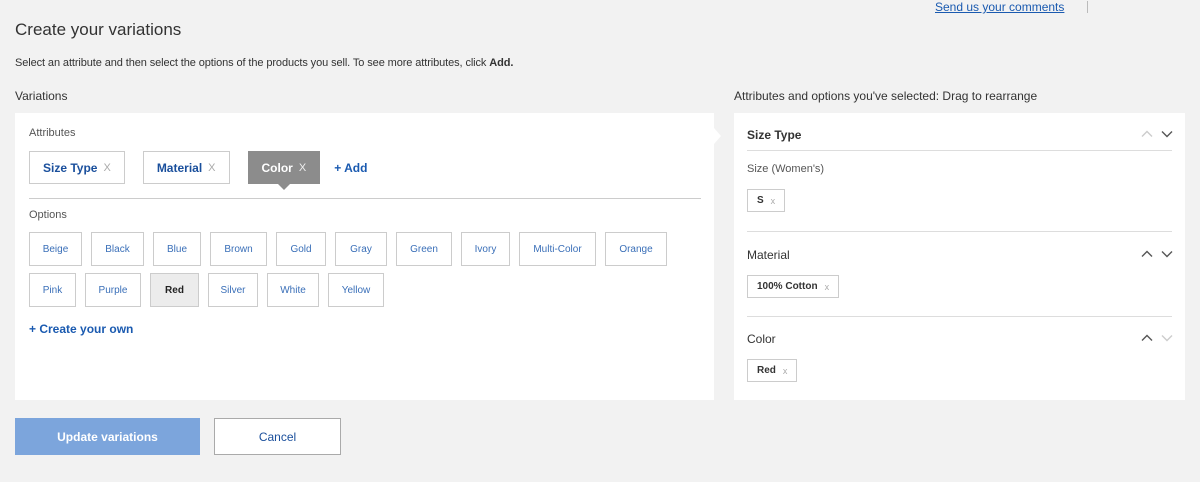  What do you see at coordinates (793, 286) in the screenshot?
I see `selected-value-chip: 100% Cotton x` at bounding box center [793, 286].